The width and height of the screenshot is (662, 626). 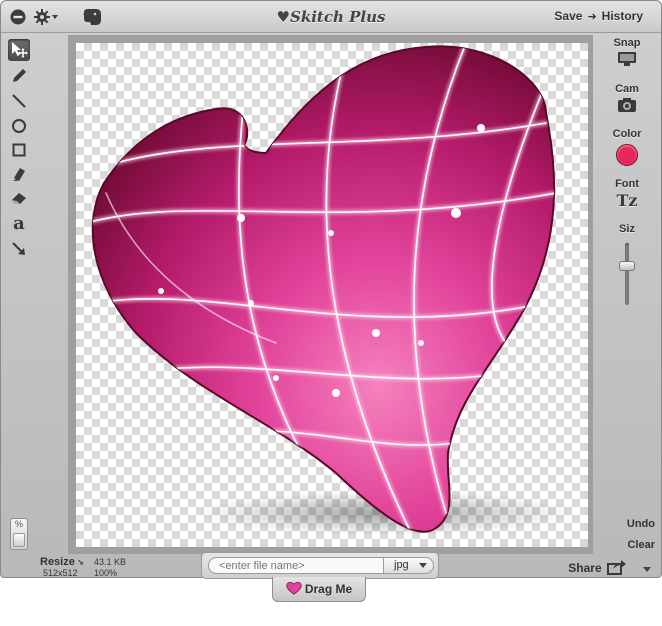 I want to click on chevron-down-icon, so click(x=423, y=565).